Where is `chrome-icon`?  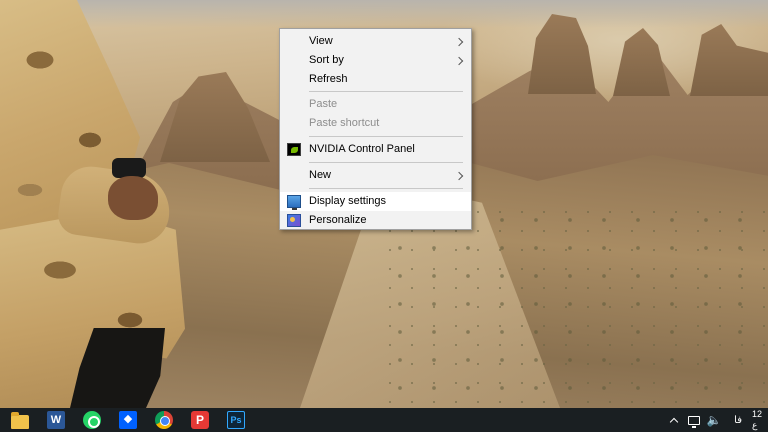
chrome-icon is located at coordinates (164, 420).